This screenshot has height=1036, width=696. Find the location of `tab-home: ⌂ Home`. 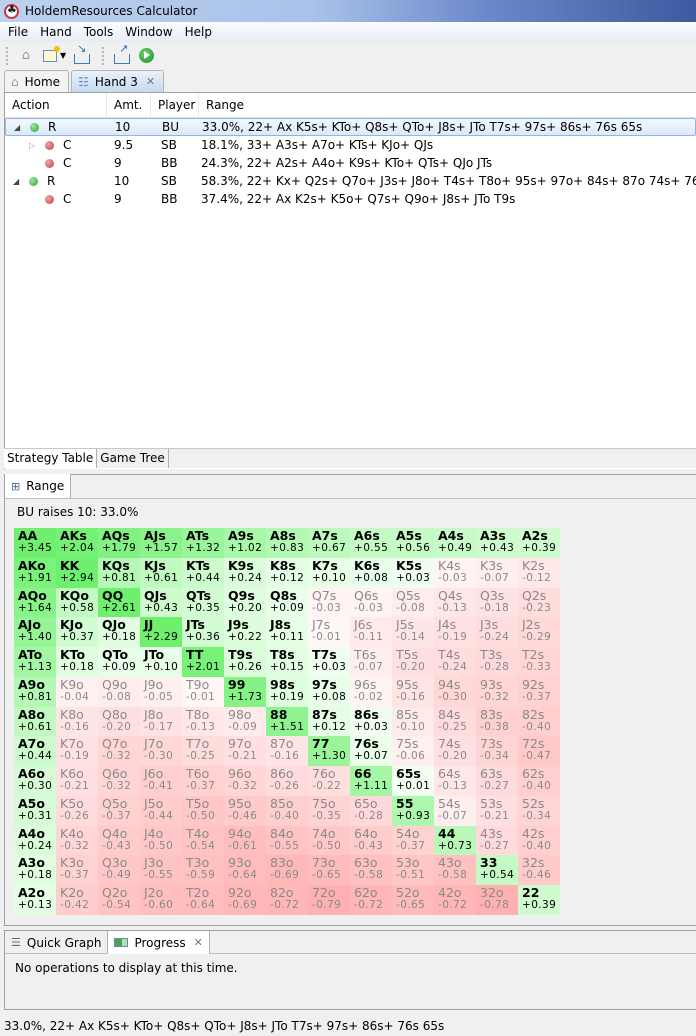

tab-home: ⌂ Home is located at coordinates (37, 81).